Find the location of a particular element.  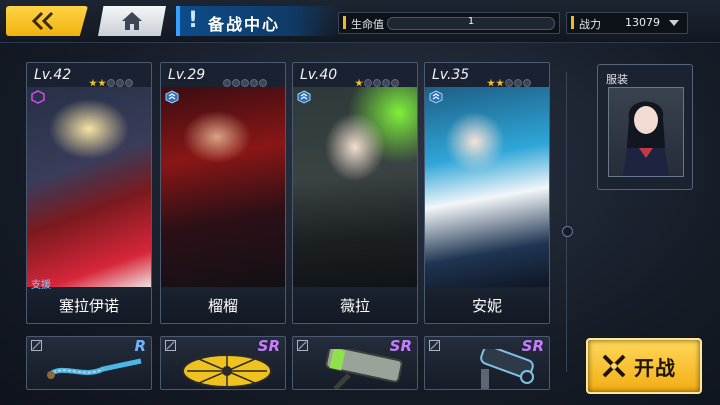

home-icon is located at coordinates (132, 21).